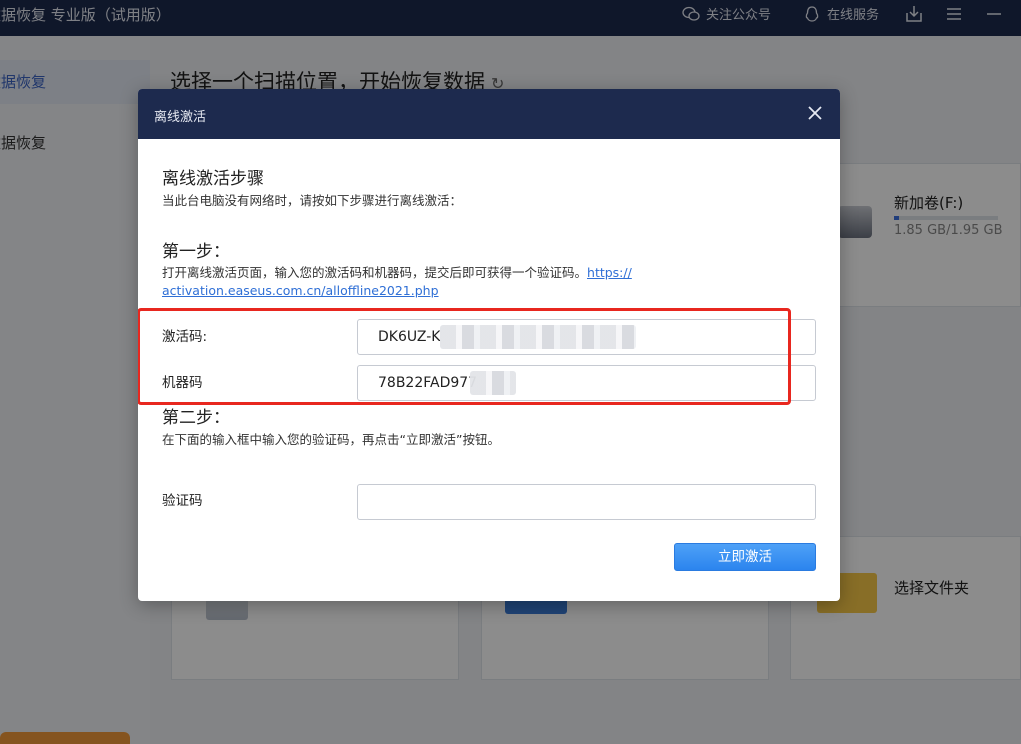  Describe the element at coordinates (489, 114) in the screenshot. I see `dialog-header: 离线激活` at that location.